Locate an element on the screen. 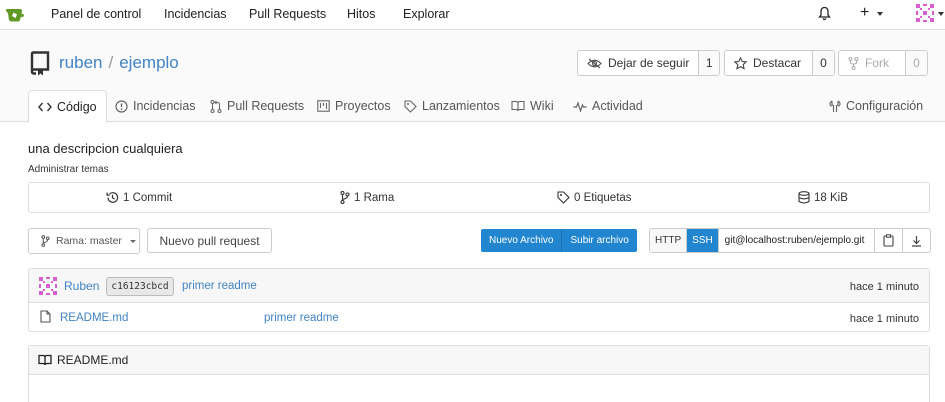 This screenshot has height=402, width=945. copy-clipboard-button is located at coordinates (888, 240).